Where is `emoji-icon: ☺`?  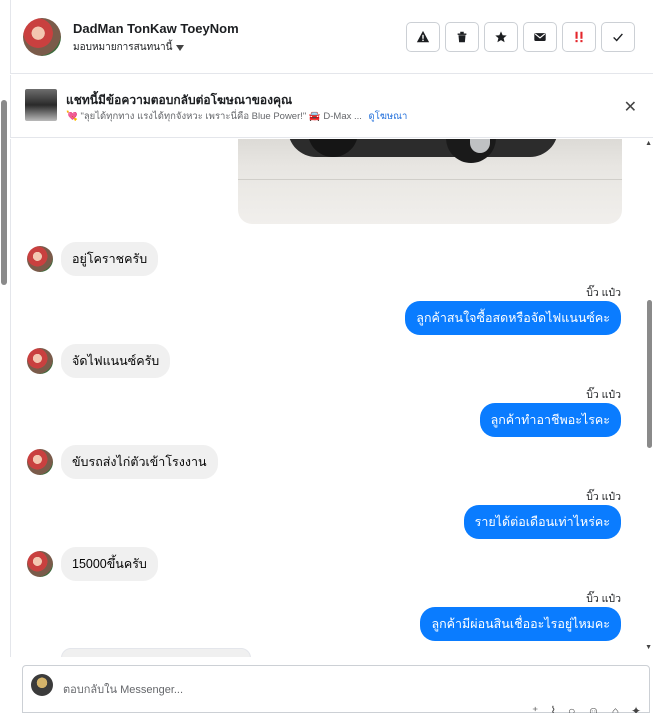
emoji-icon: ☺ is located at coordinates (593, 708).